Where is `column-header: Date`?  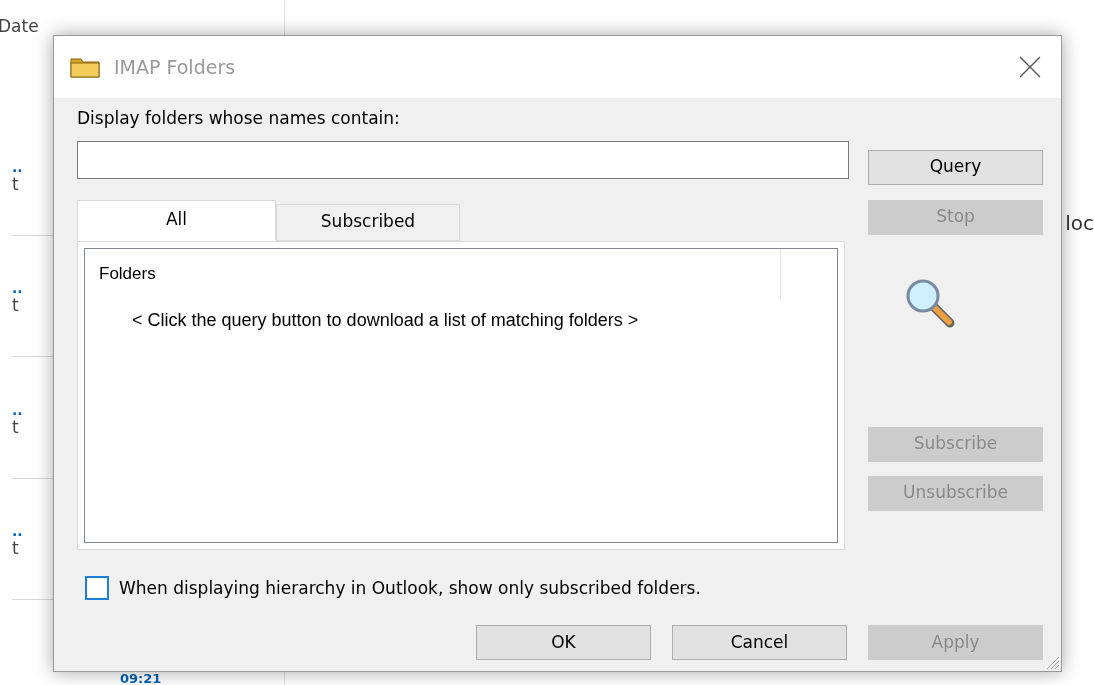 column-header: Date is located at coordinates (19, 26).